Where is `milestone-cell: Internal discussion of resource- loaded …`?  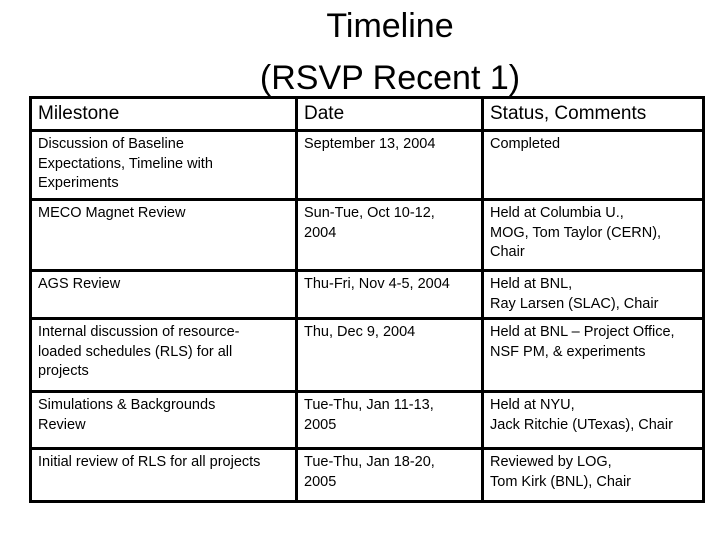 milestone-cell: Internal discussion of resource- loaded … is located at coordinates (163, 355).